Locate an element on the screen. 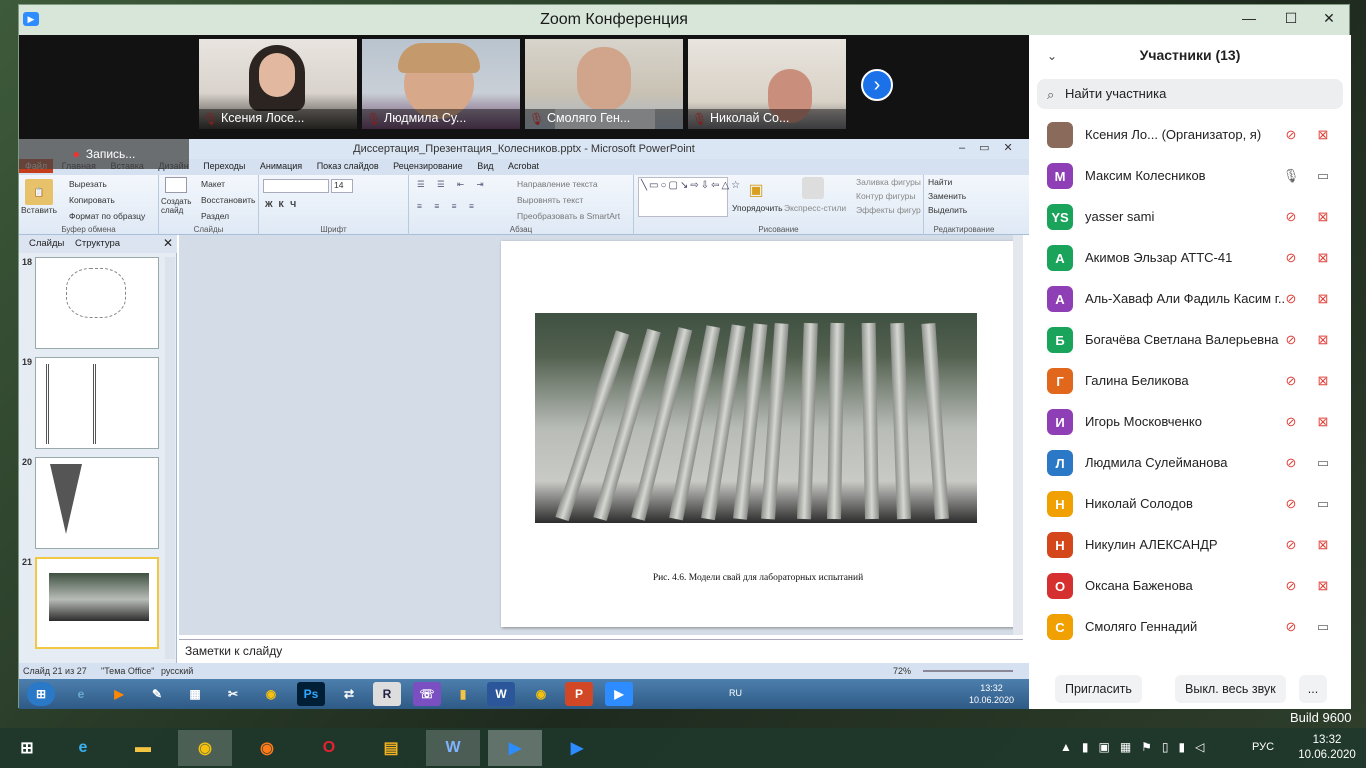  format-painter-button: Формат по образцу is located at coordinates (107, 216).